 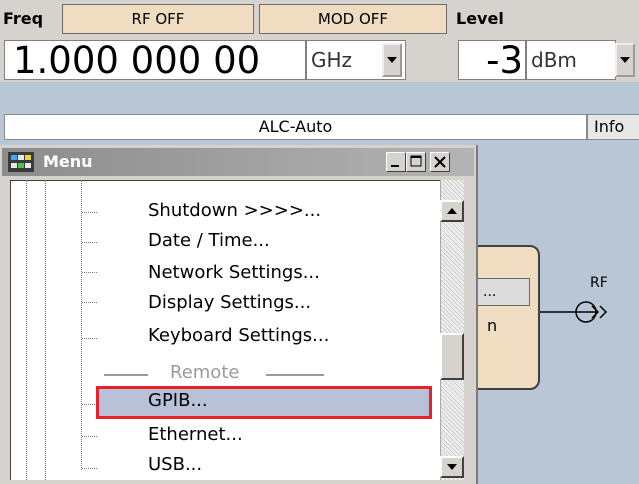 What do you see at coordinates (155, 60) in the screenshot?
I see `frequency-value-field: 1.000 000 00` at bounding box center [155, 60].